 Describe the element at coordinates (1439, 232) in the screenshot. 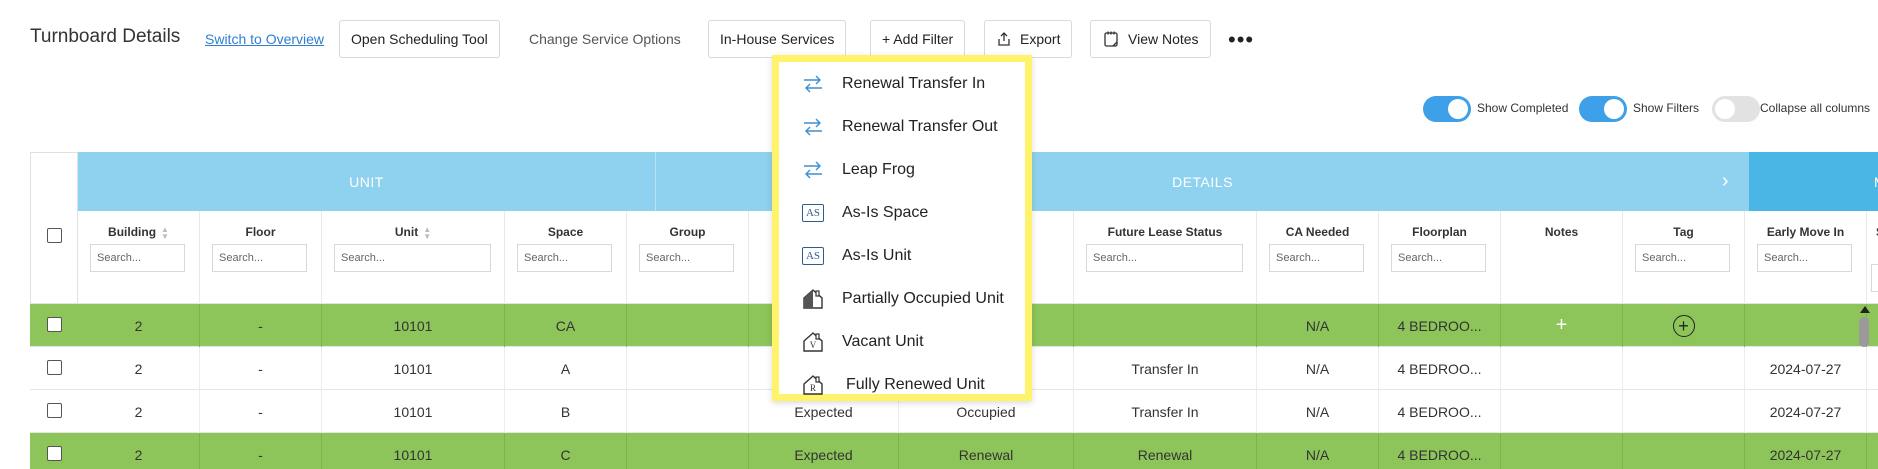

I see `column-floorplan-label: Floorplan` at that location.